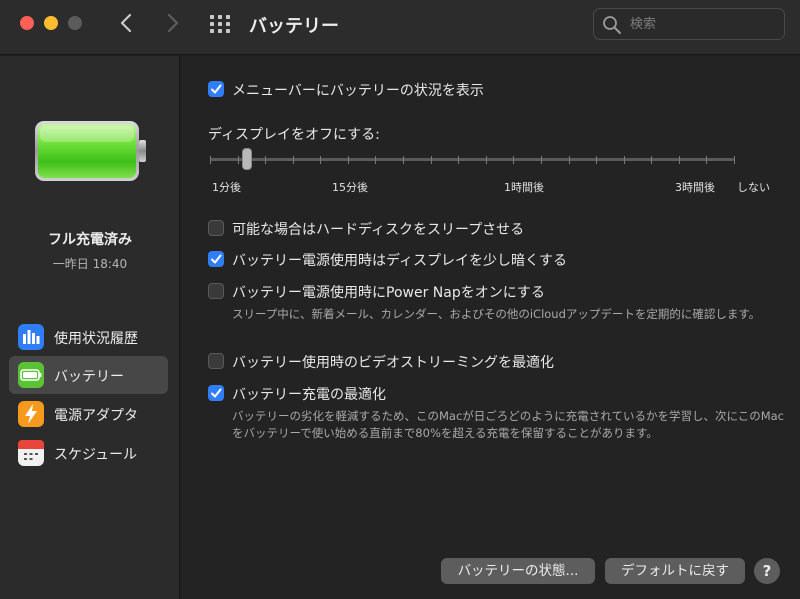 The height and width of the screenshot is (599, 800). I want to click on battery-status: フル充電済み, so click(90, 240).